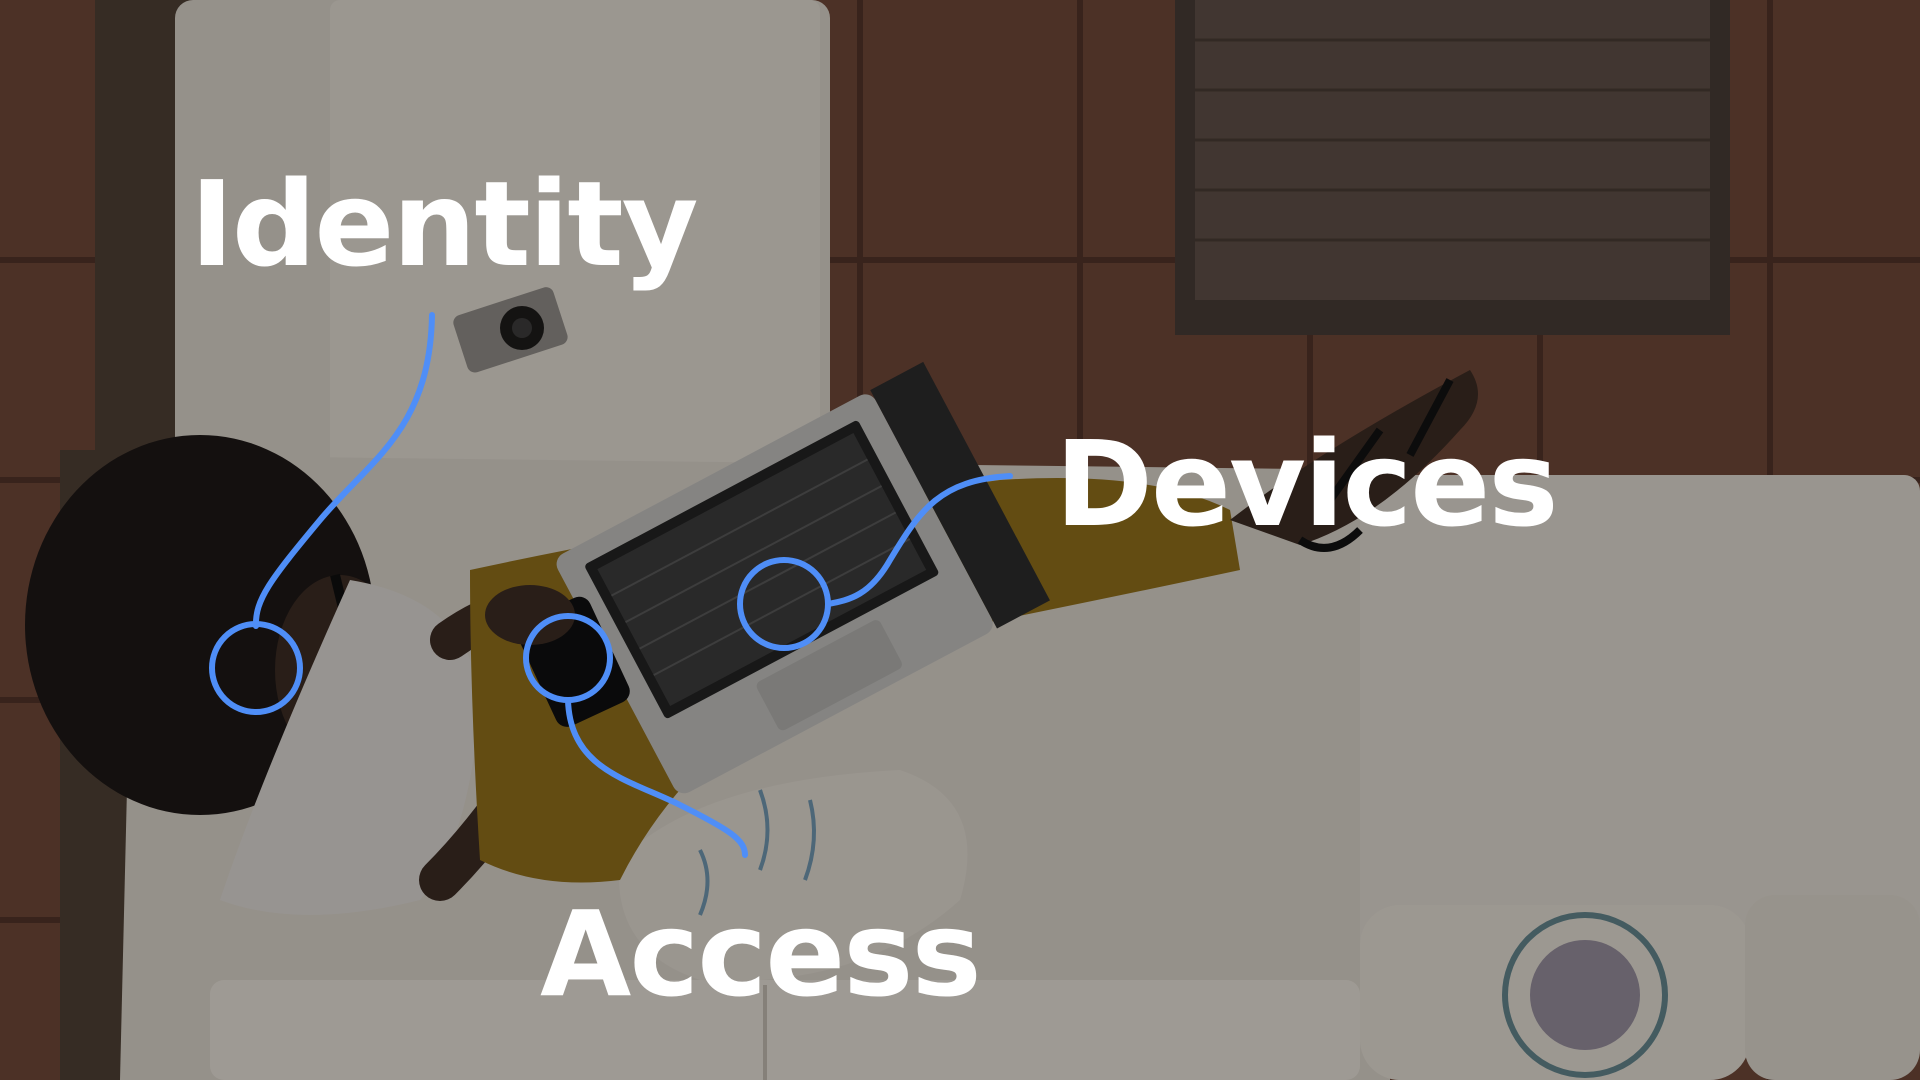 This screenshot has width=1920, height=1080. Describe the element at coordinates (1307, 484) in the screenshot. I see `devices-label: Devices` at that location.